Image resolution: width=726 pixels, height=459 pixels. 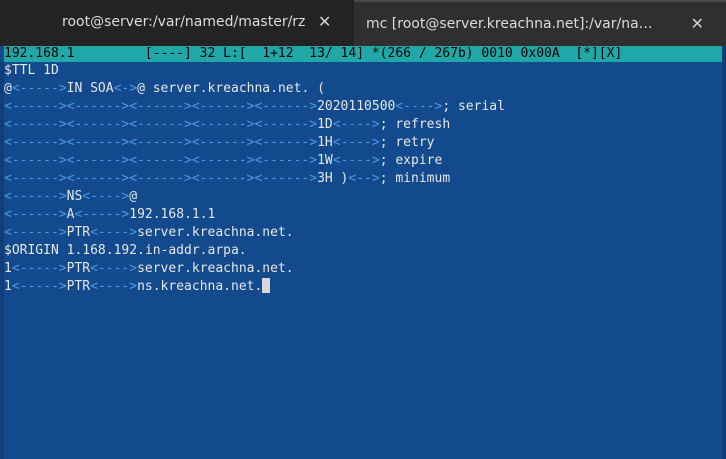 I want to click on line-text: $ORIGIN 1.168.192.in-addr.arpa., so click(x=125, y=250).